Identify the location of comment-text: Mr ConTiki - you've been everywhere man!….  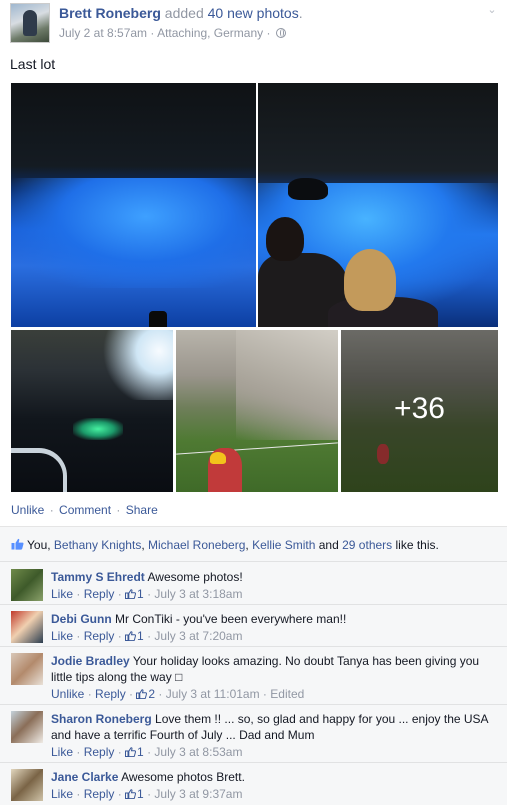
(231, 619).